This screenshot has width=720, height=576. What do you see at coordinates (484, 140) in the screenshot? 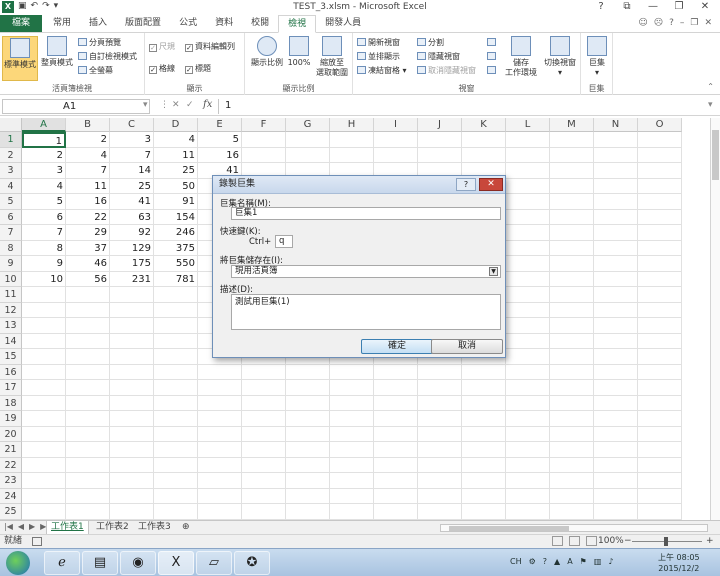
I see `cell-K1` at bounding box center [484, 140].